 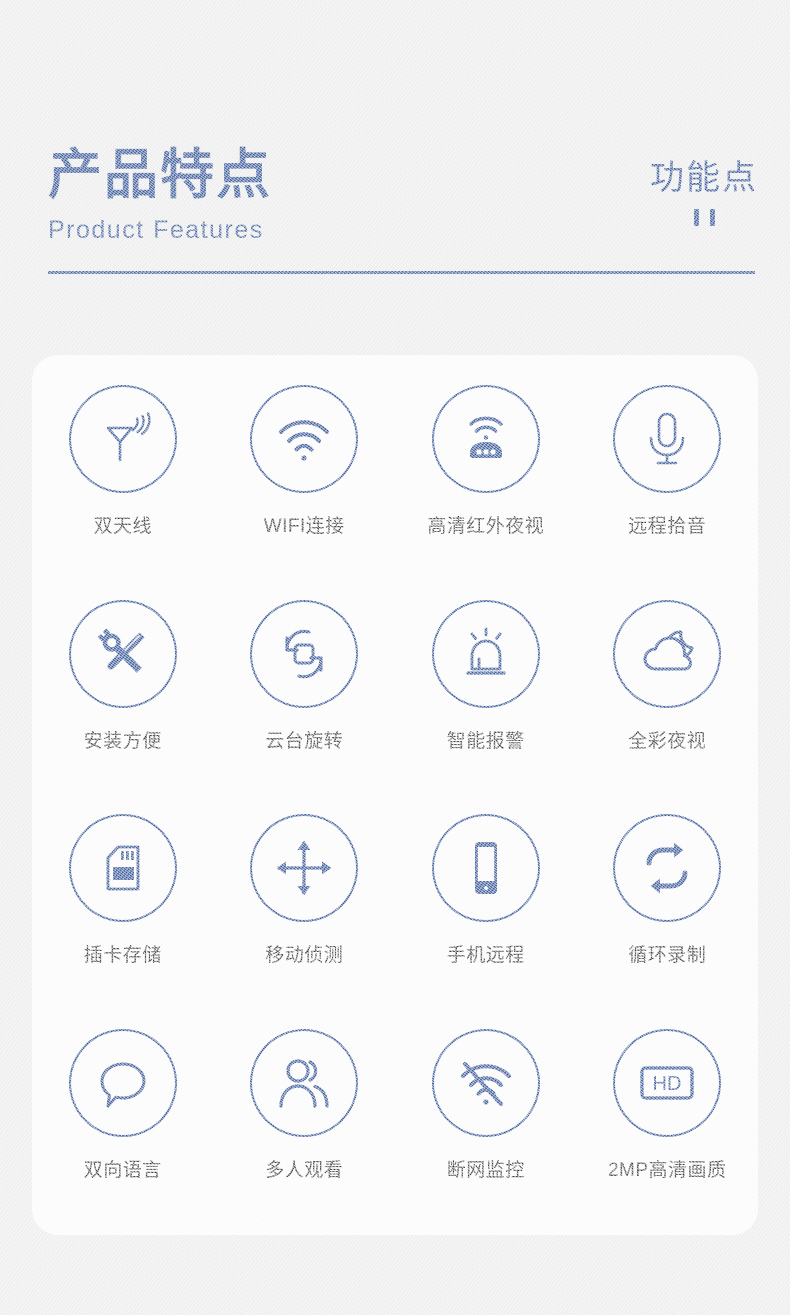 What do you see at coordinates (704, 217) in the screenshot?
I see `quote-mark-decoration` at bounding box center [704, 217].